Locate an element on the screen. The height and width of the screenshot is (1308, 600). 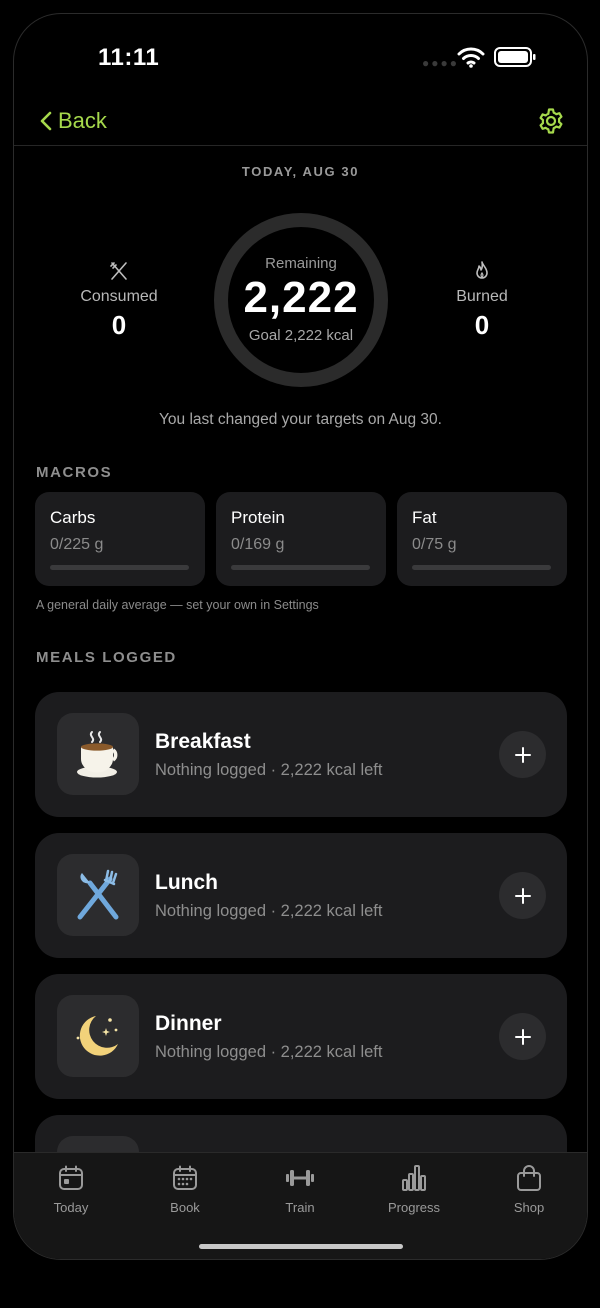
home-indicator is located at coordinates (301, 1246).